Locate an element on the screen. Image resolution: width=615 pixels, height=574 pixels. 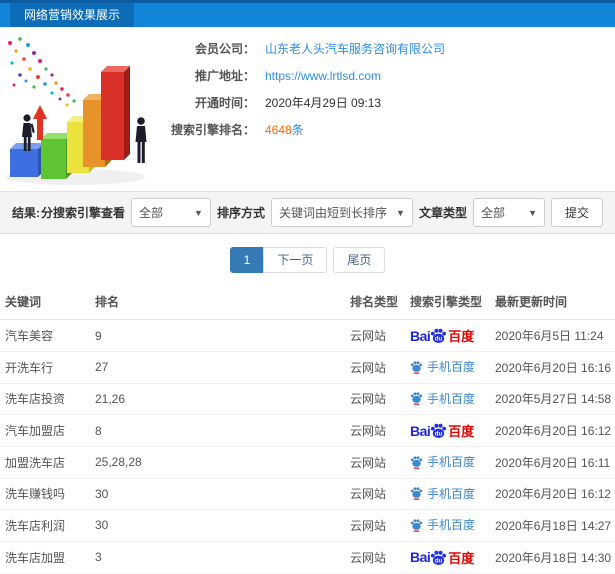
growth-chart-illustration is located at coordinates (76, 111).